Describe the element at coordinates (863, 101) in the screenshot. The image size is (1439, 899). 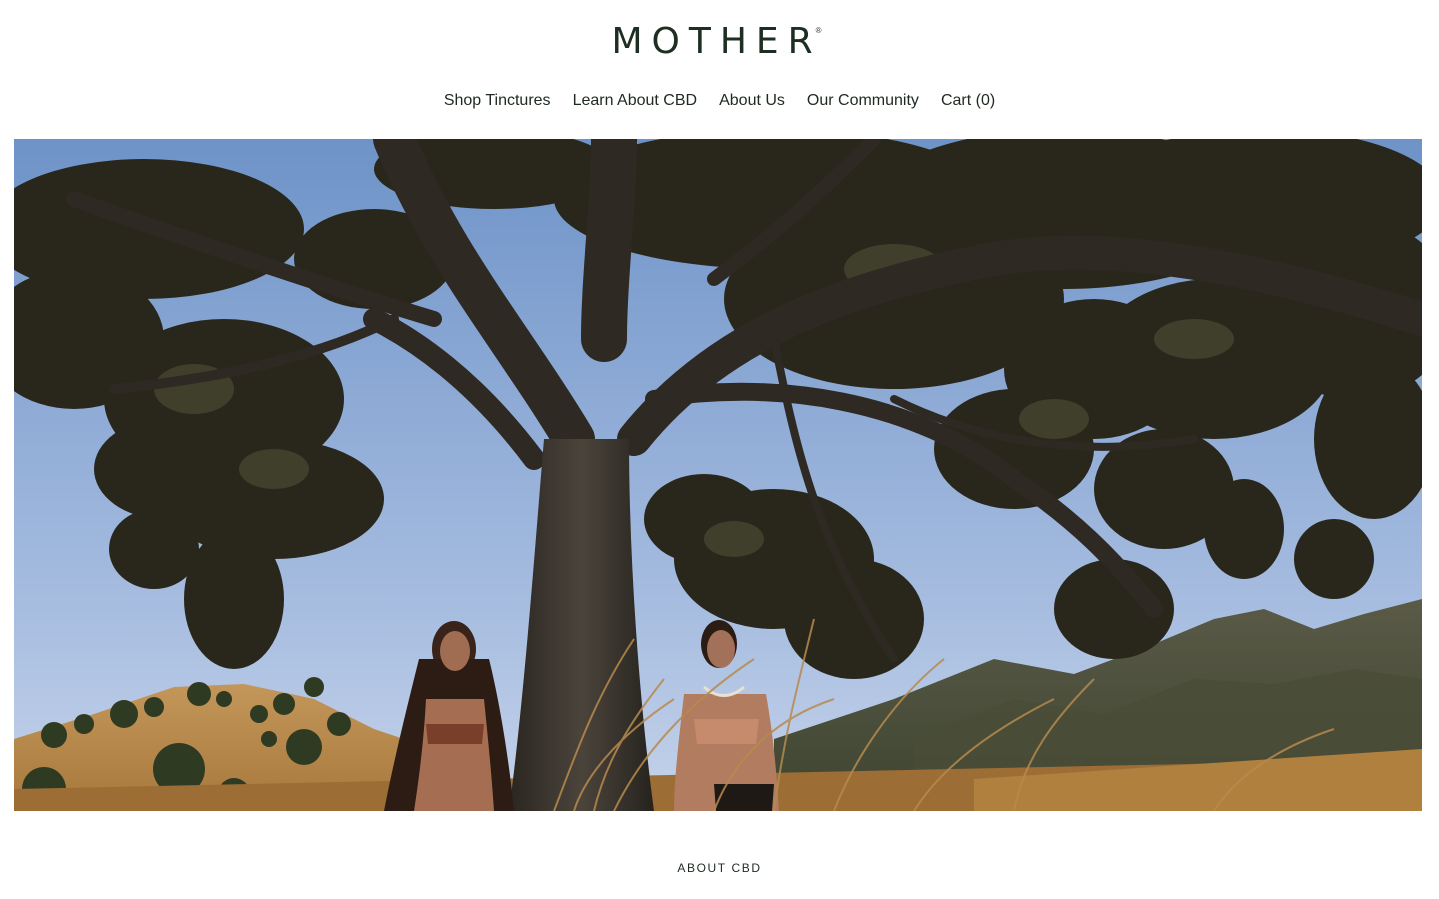
I see `nav-our-community: Our Community` at that location.